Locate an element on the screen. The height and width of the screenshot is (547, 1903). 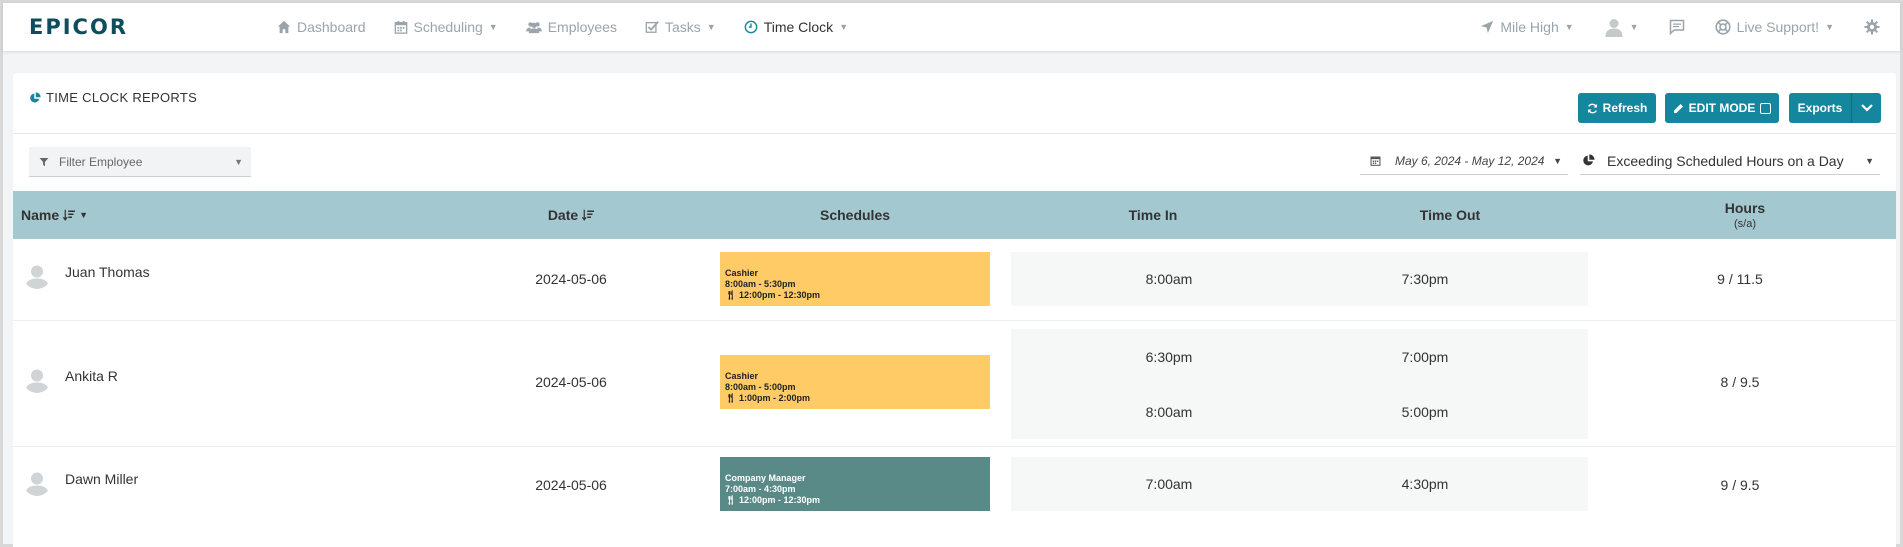
messages-button is located at coordinates (1677, 27).